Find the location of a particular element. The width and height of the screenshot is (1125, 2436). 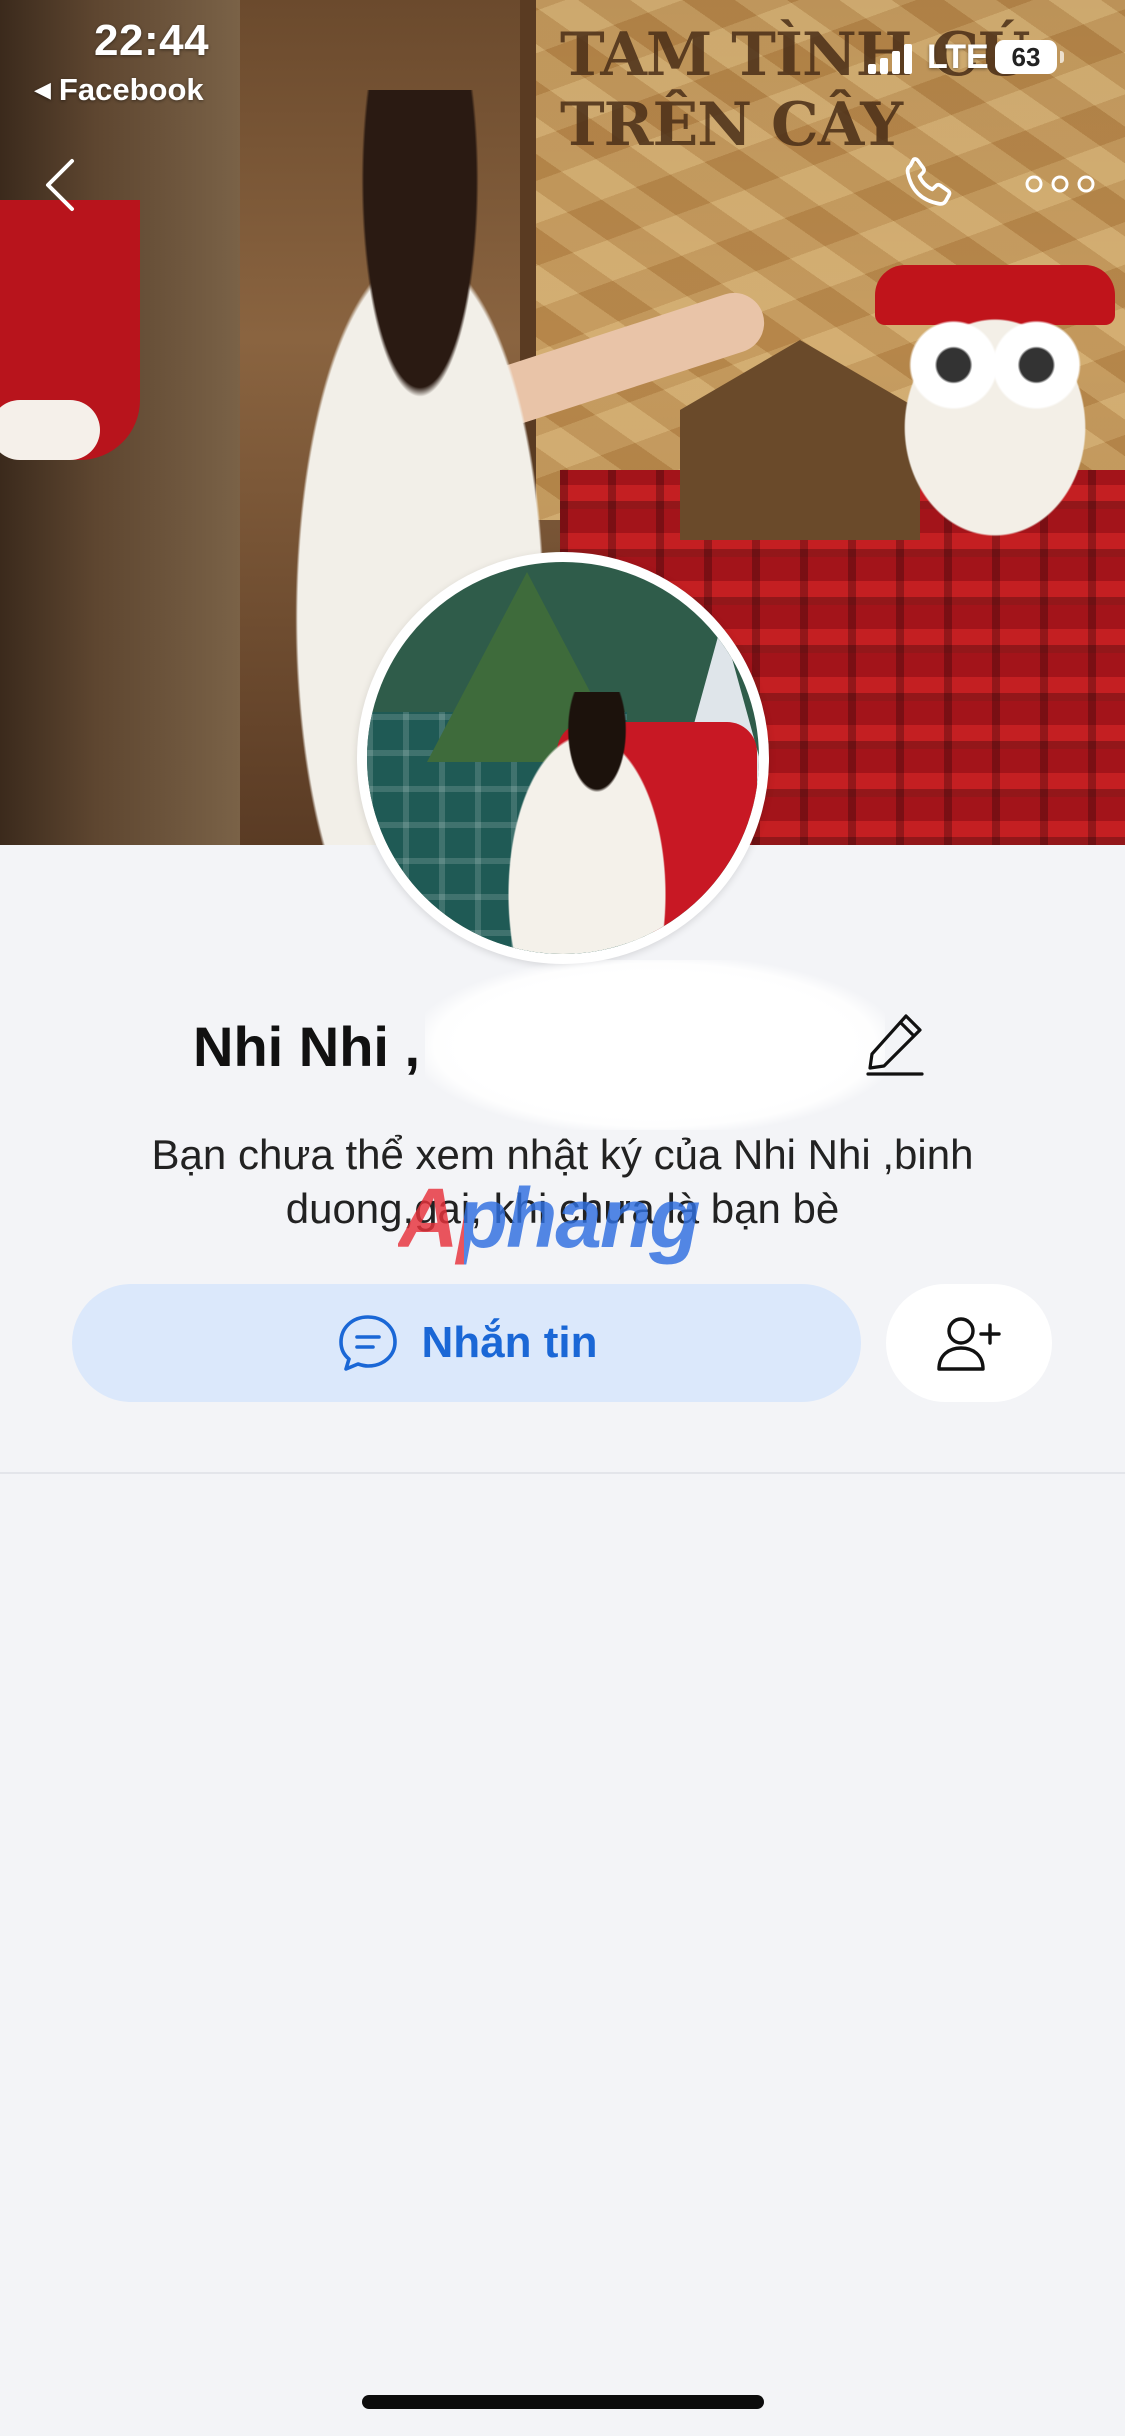

name-row: Nhi Nhi , is located at coordinates (562, 1045).